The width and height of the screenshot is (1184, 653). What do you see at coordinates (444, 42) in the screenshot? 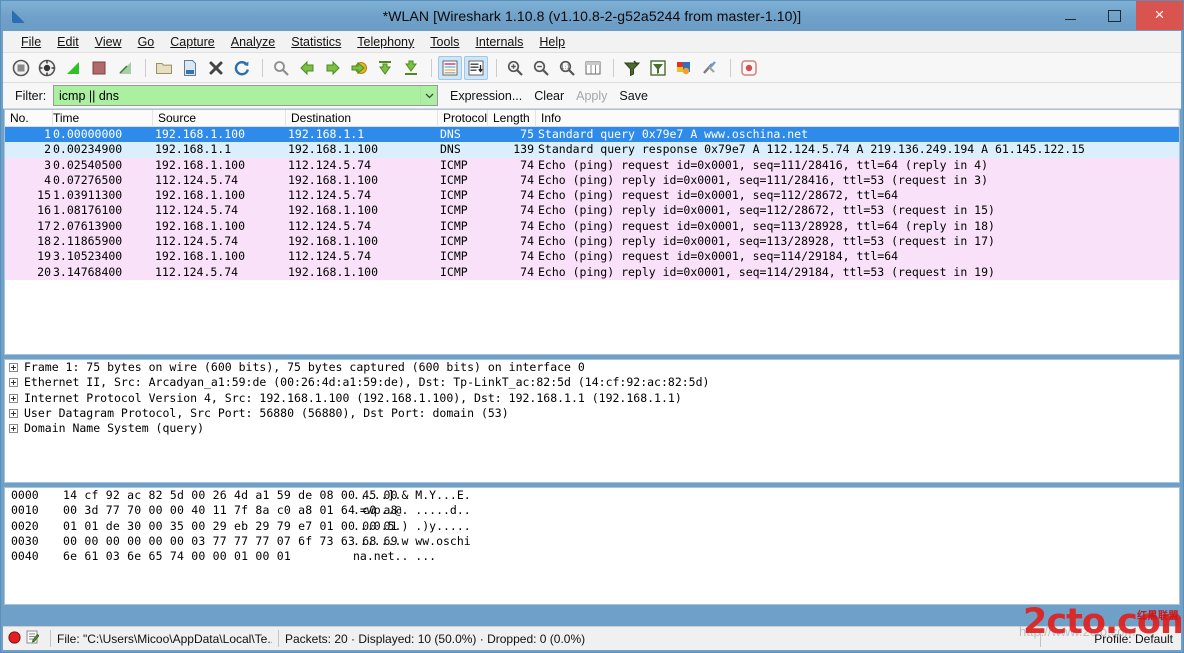
I see `menu-item-tools: Tools` at bounding box center [444, 42].